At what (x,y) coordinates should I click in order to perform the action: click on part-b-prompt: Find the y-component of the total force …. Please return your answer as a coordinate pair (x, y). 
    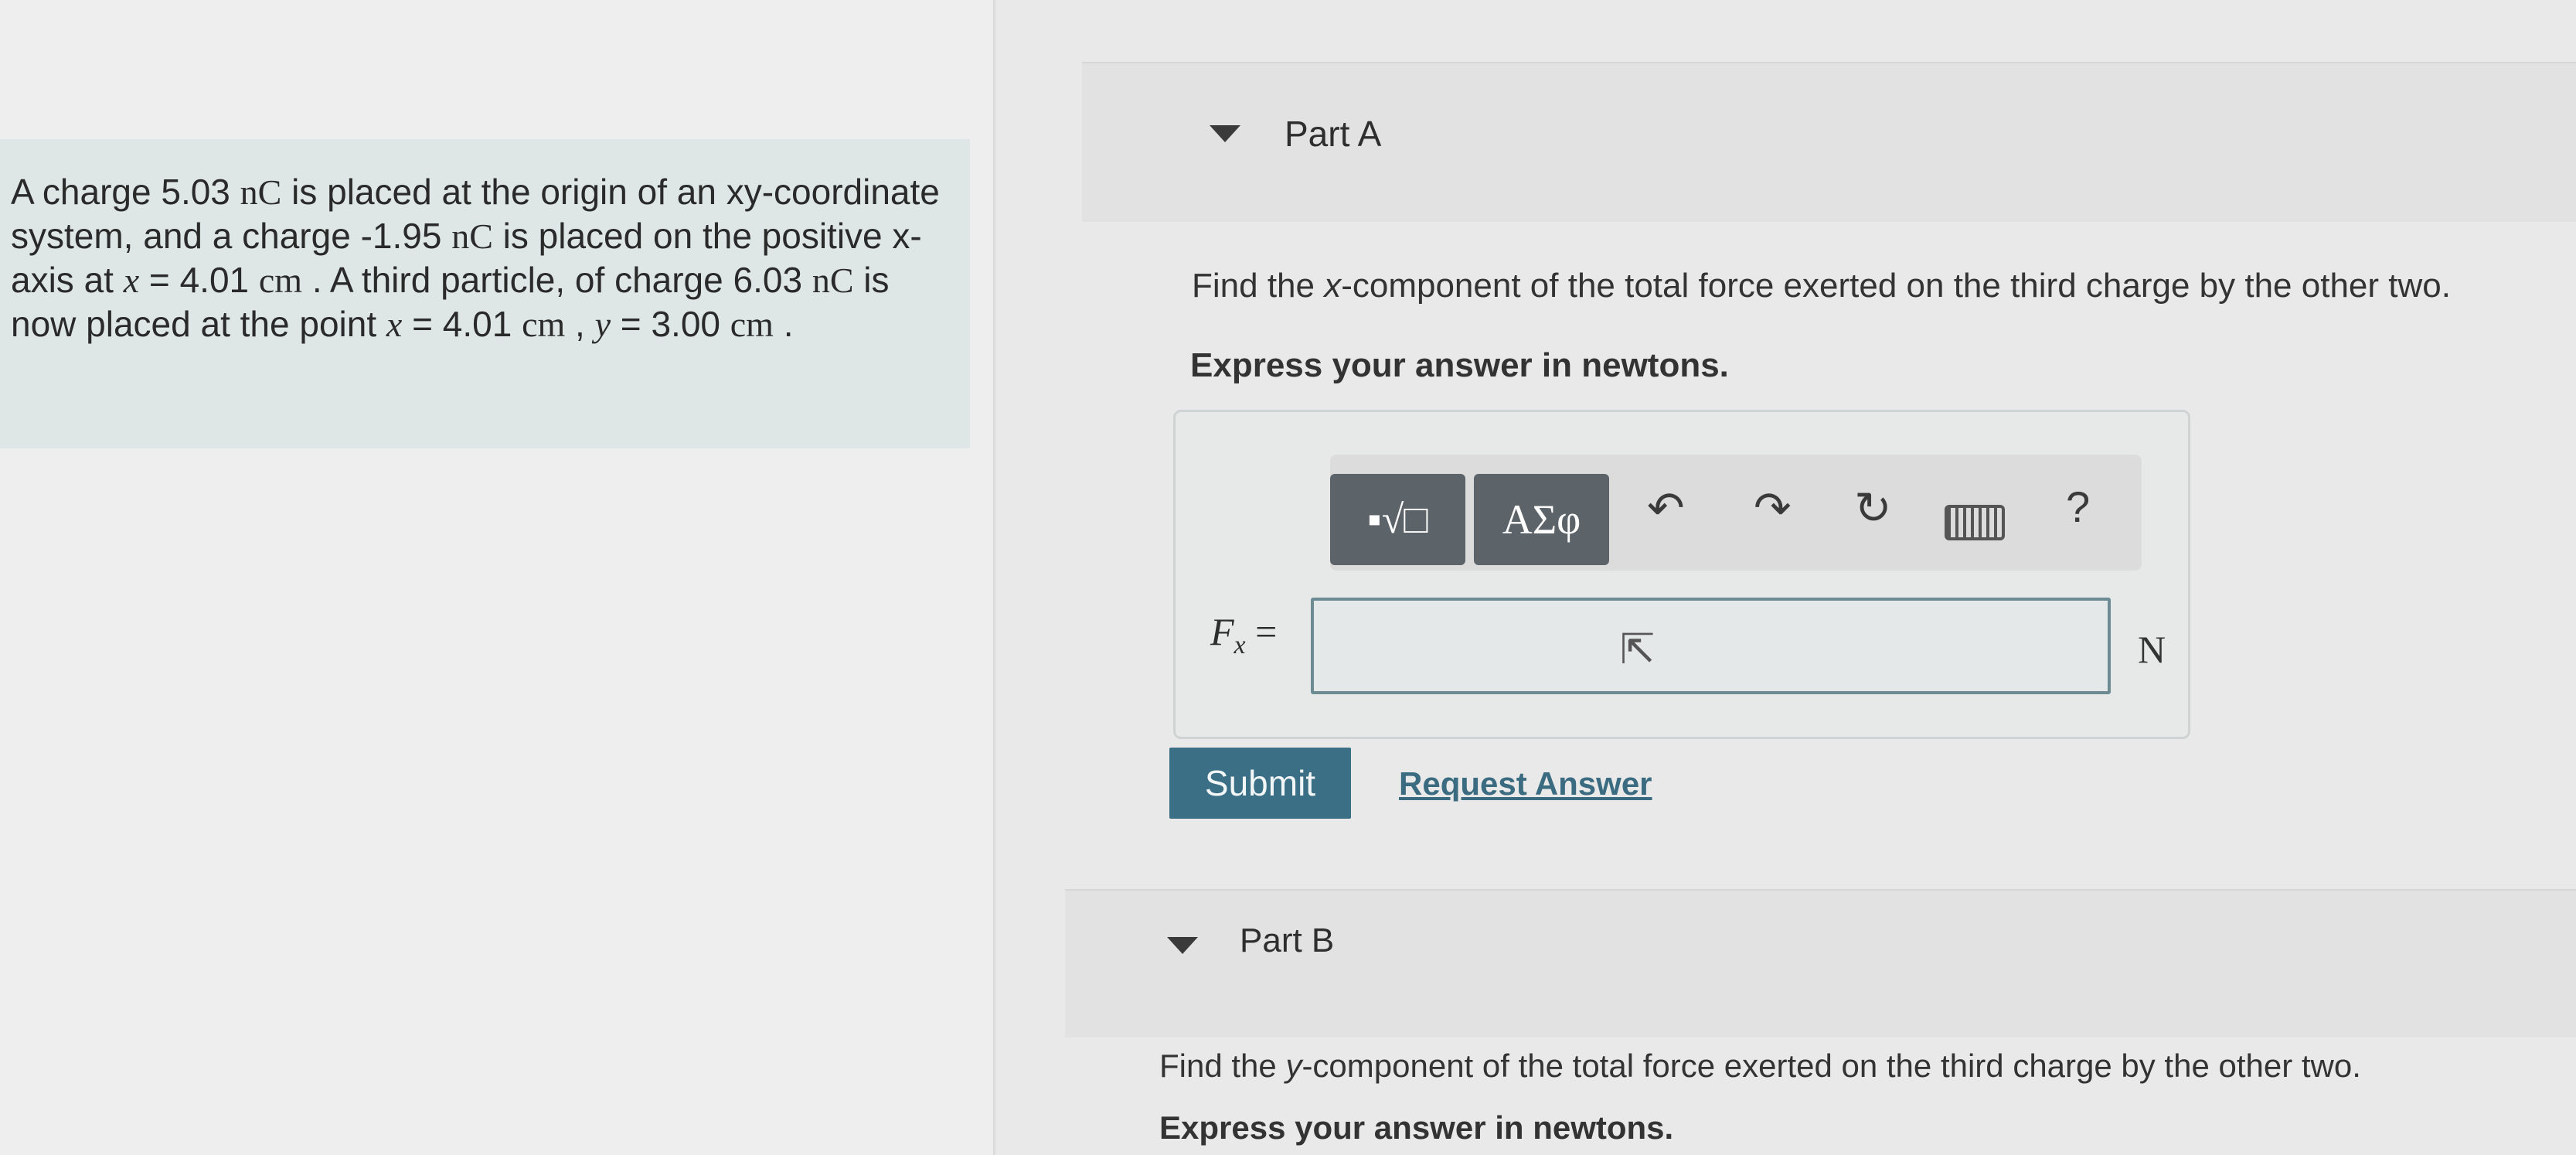
    Looking at the image, I should click on (1760, 1066).